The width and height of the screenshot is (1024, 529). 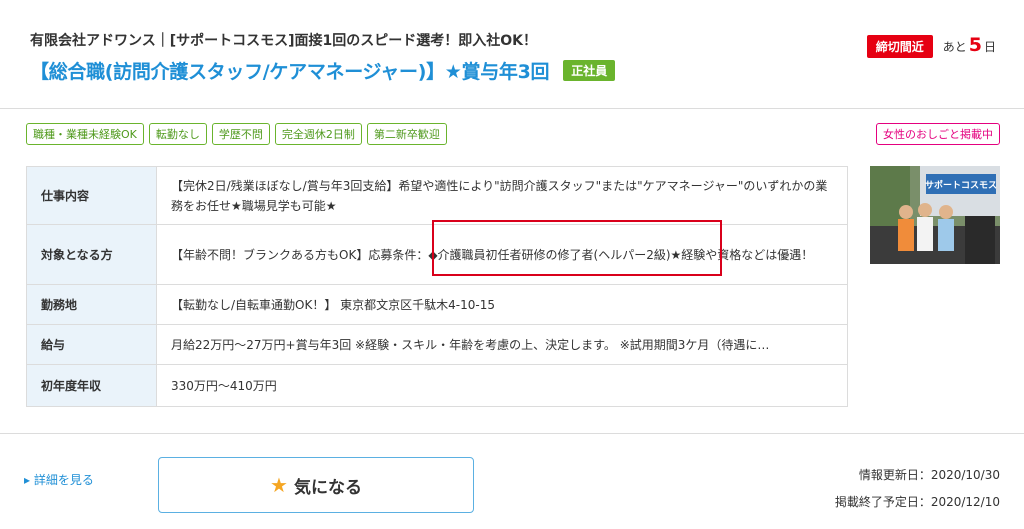 What do you see at coordinates (938, 134) in the screenshot?
I see `women-feature-tag: 女性のおしごと掲載中` at bounding box center [938, 134].